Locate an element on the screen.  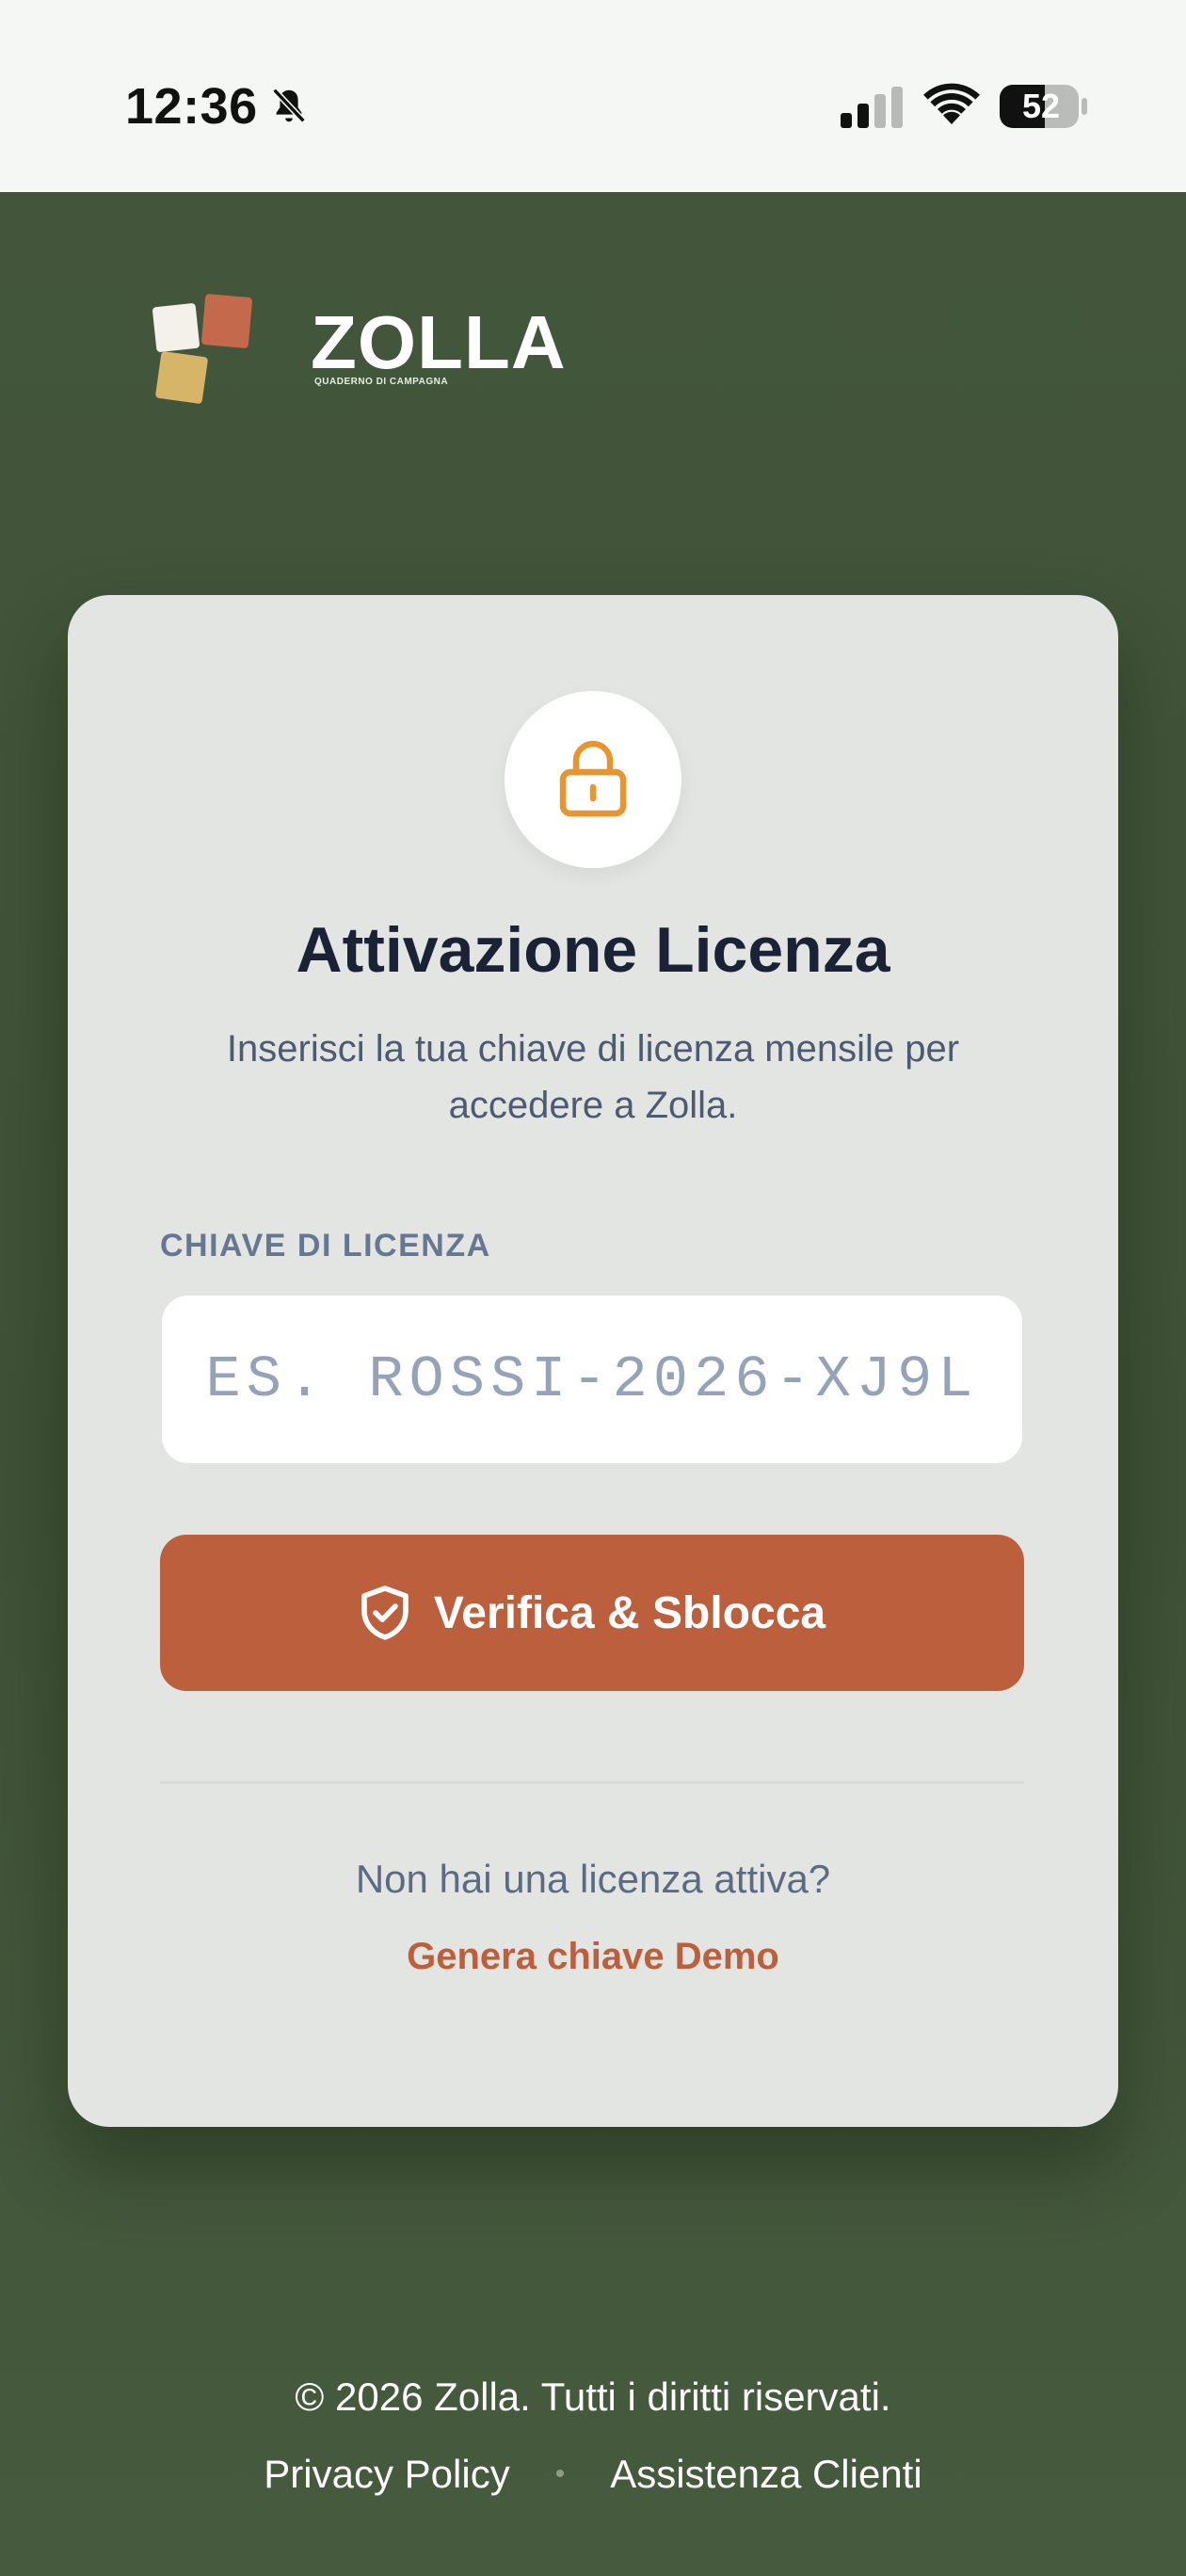
generate-demo-key-link: Genera chiave Demo is located at coordinates (593, 1957).